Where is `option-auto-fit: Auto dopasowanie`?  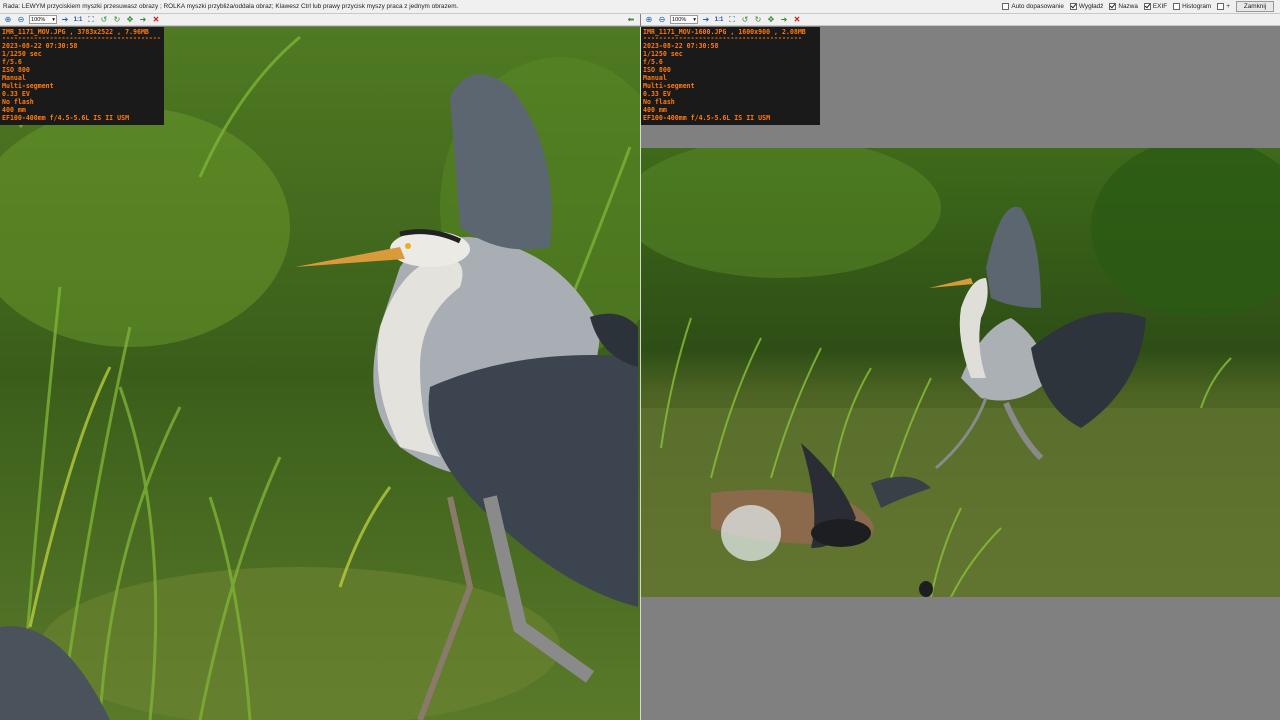
option-auto-fit: Auto dopasowanie is located at coordinates (1033, 6).